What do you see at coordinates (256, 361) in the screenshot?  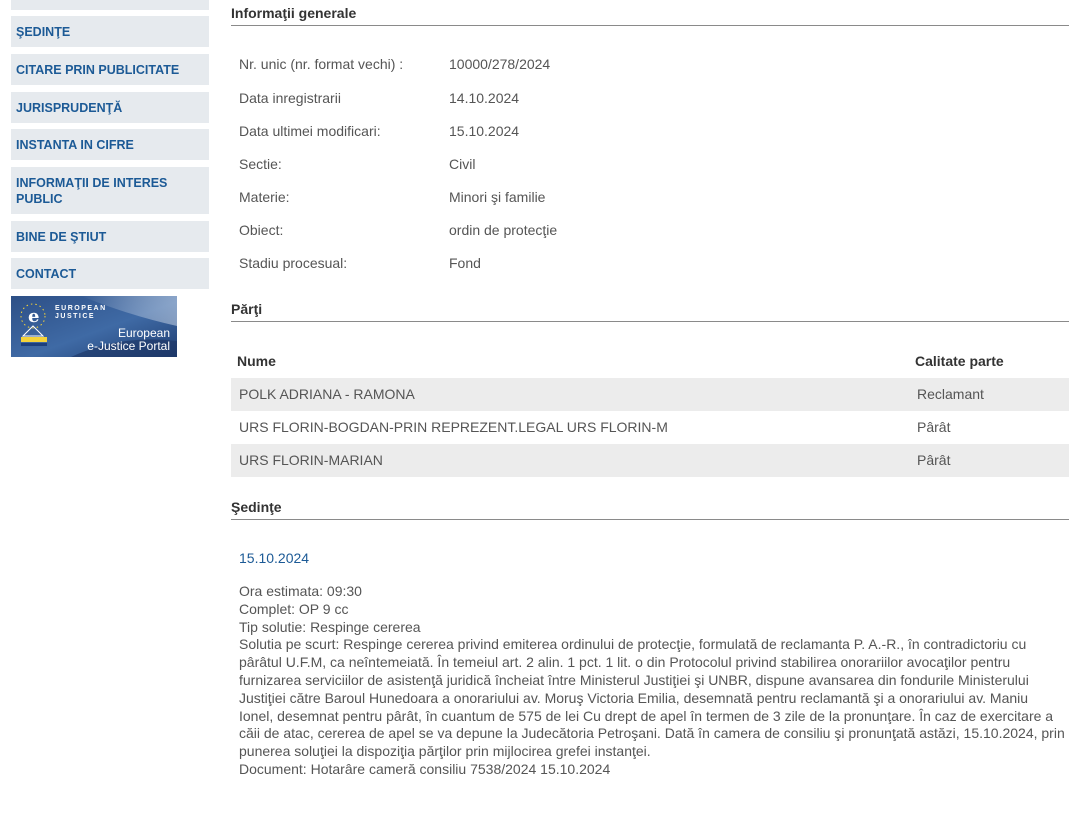 I see `parties-col-name-header: Nume` at bounding box center [256, 361].